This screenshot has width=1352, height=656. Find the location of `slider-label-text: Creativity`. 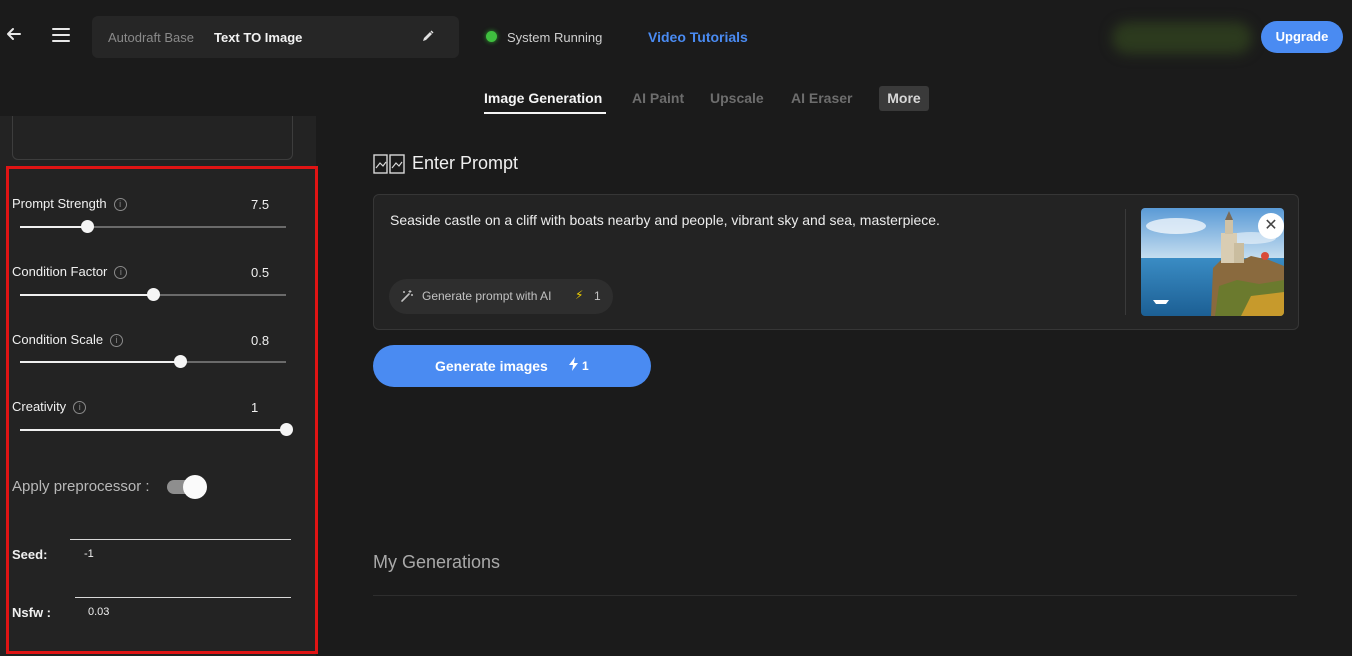

slider-label-text: Creativity is located at coordinates (39, 406).